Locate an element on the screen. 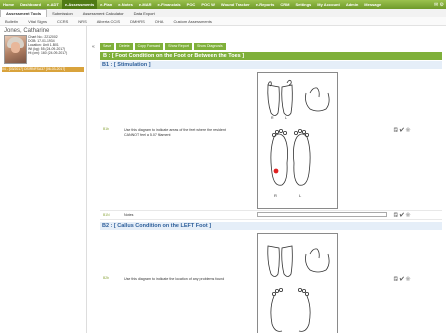 The width and height of the screenshot is (446, 333). nav-item: POC W is located at coordinates (208, 4).